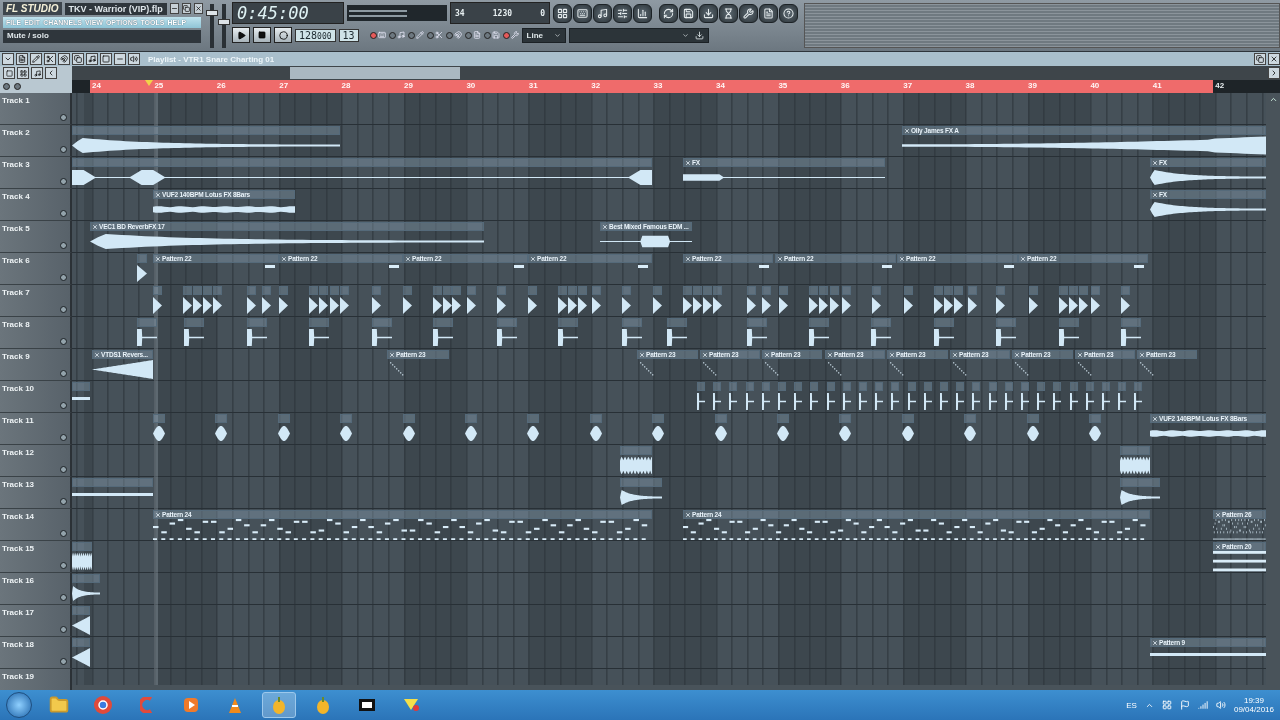 This screenshot has width=1280, height=720. Describe the element at coordinates (36, 397) in the screenshot. I see `track-header: Track 10` at that location.